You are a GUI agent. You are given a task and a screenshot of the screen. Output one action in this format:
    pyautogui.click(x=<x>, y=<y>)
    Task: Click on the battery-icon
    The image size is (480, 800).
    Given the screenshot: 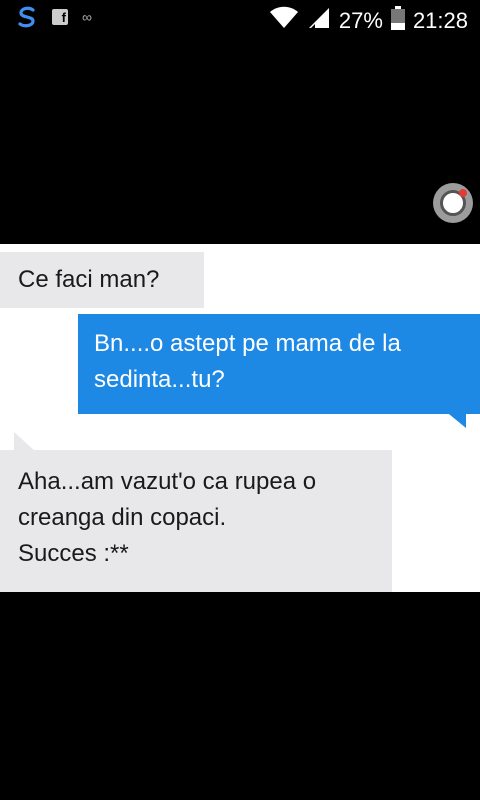 What is the action you would take?
    pyautogui.click(x=397, y=21)
    